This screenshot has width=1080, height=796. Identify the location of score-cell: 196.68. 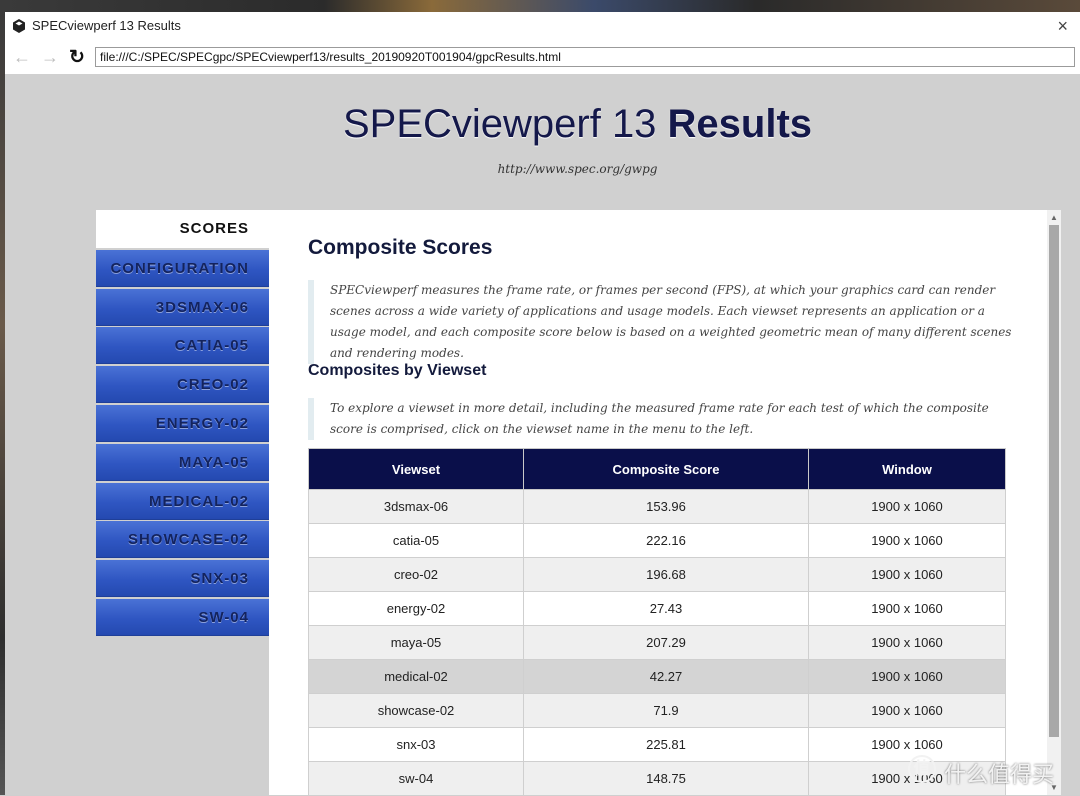
(666, 574).